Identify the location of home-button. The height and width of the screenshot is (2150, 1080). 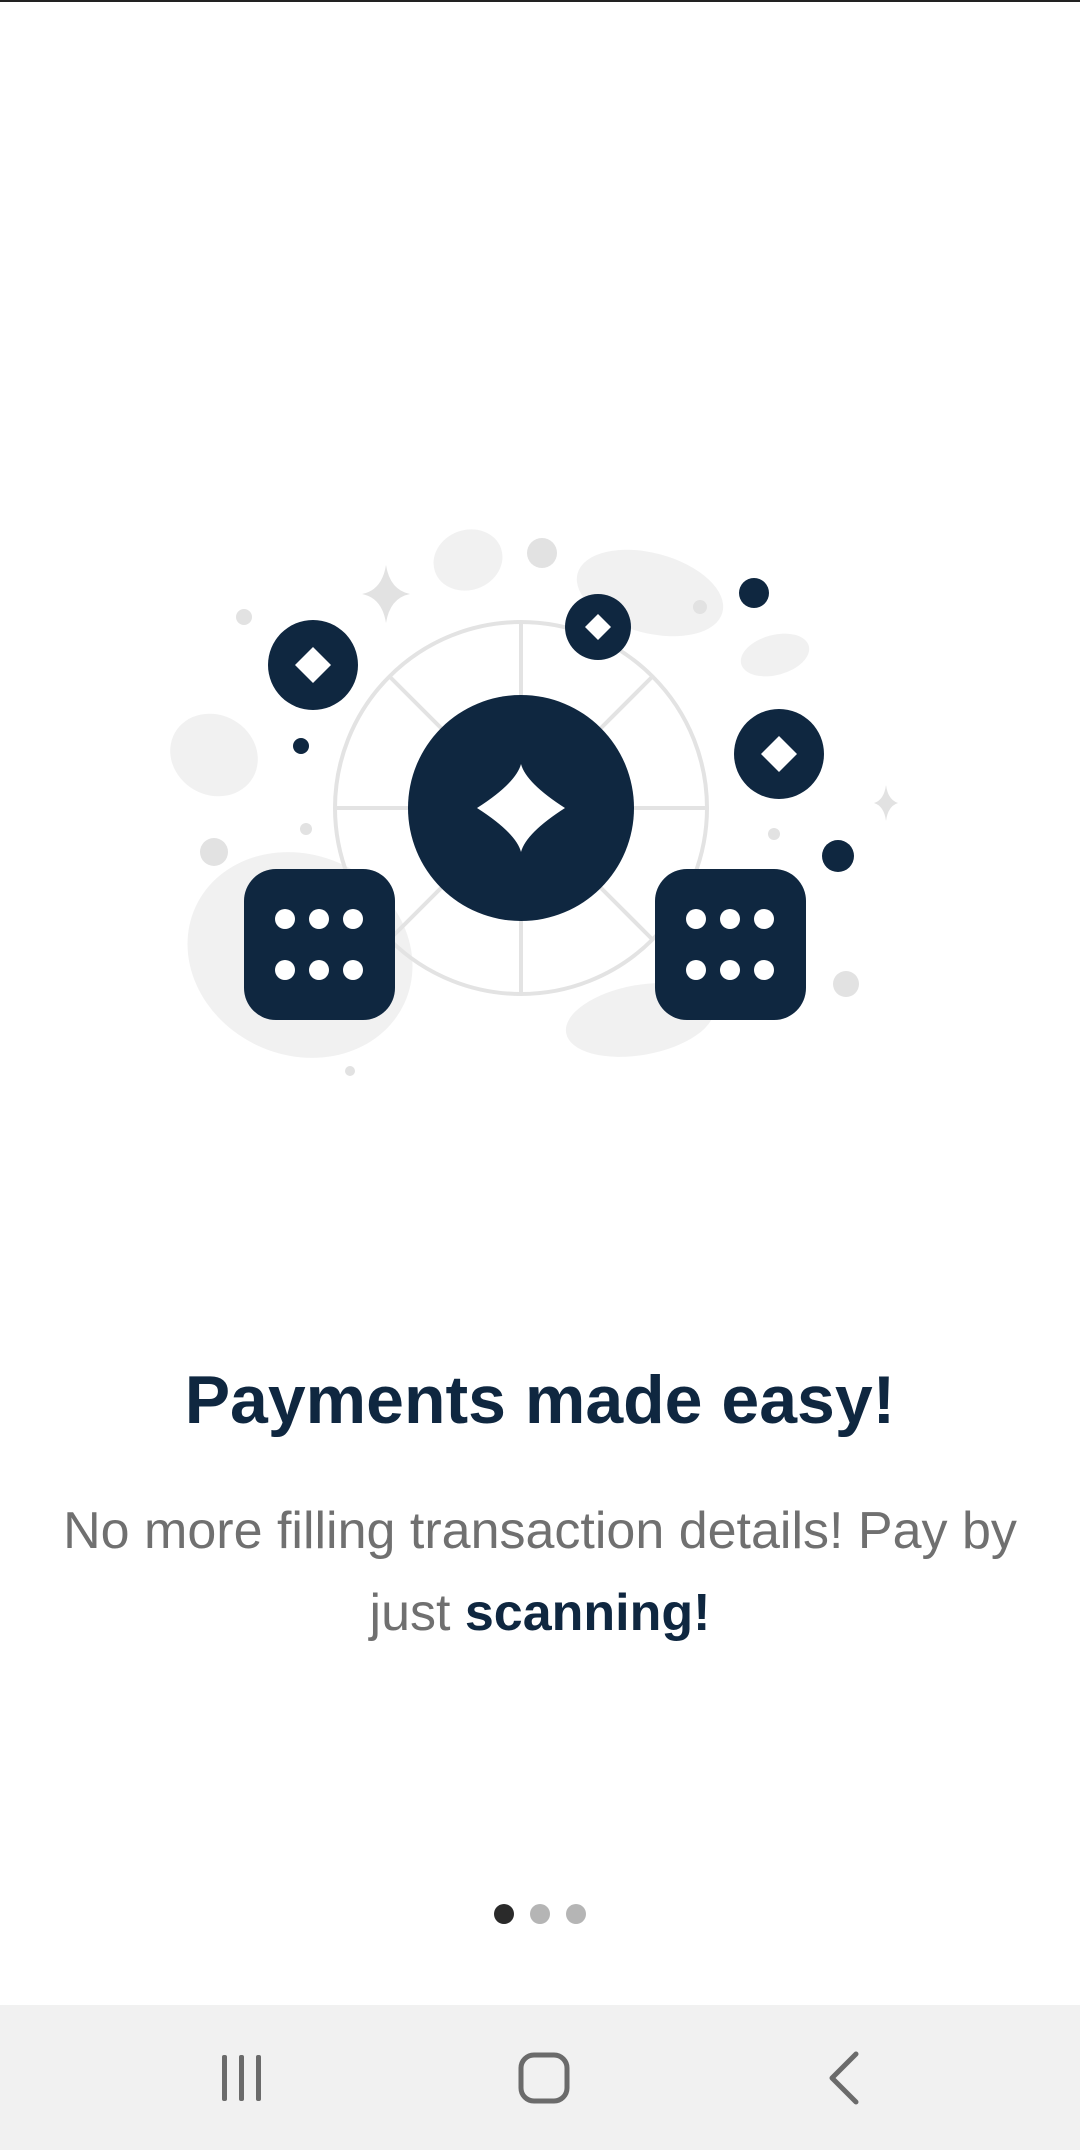
(544, 2077).